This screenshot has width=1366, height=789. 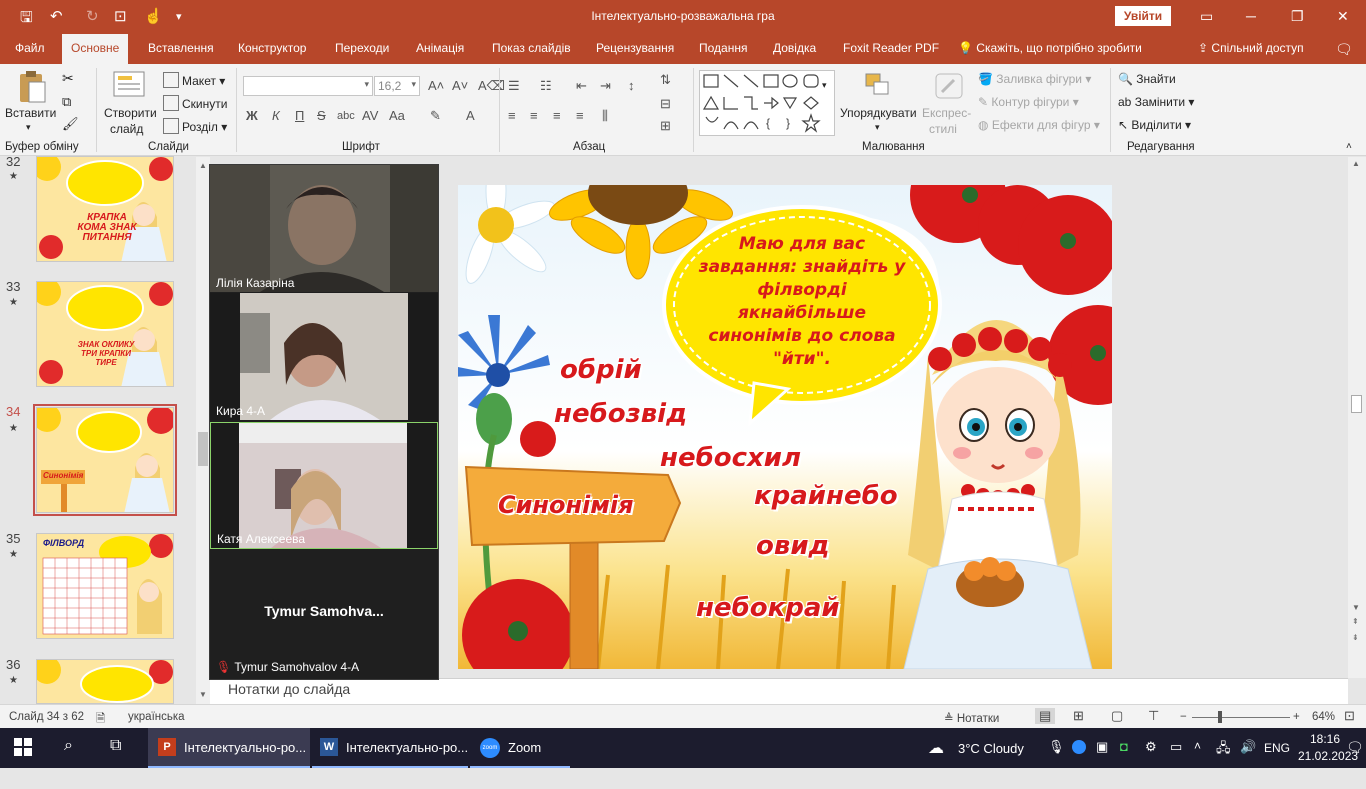 What do you see at coordinates (971, 718) in the screenshot?
I see `notes-toggle: ≜ Нотатки` at bounding box center [971, 718].